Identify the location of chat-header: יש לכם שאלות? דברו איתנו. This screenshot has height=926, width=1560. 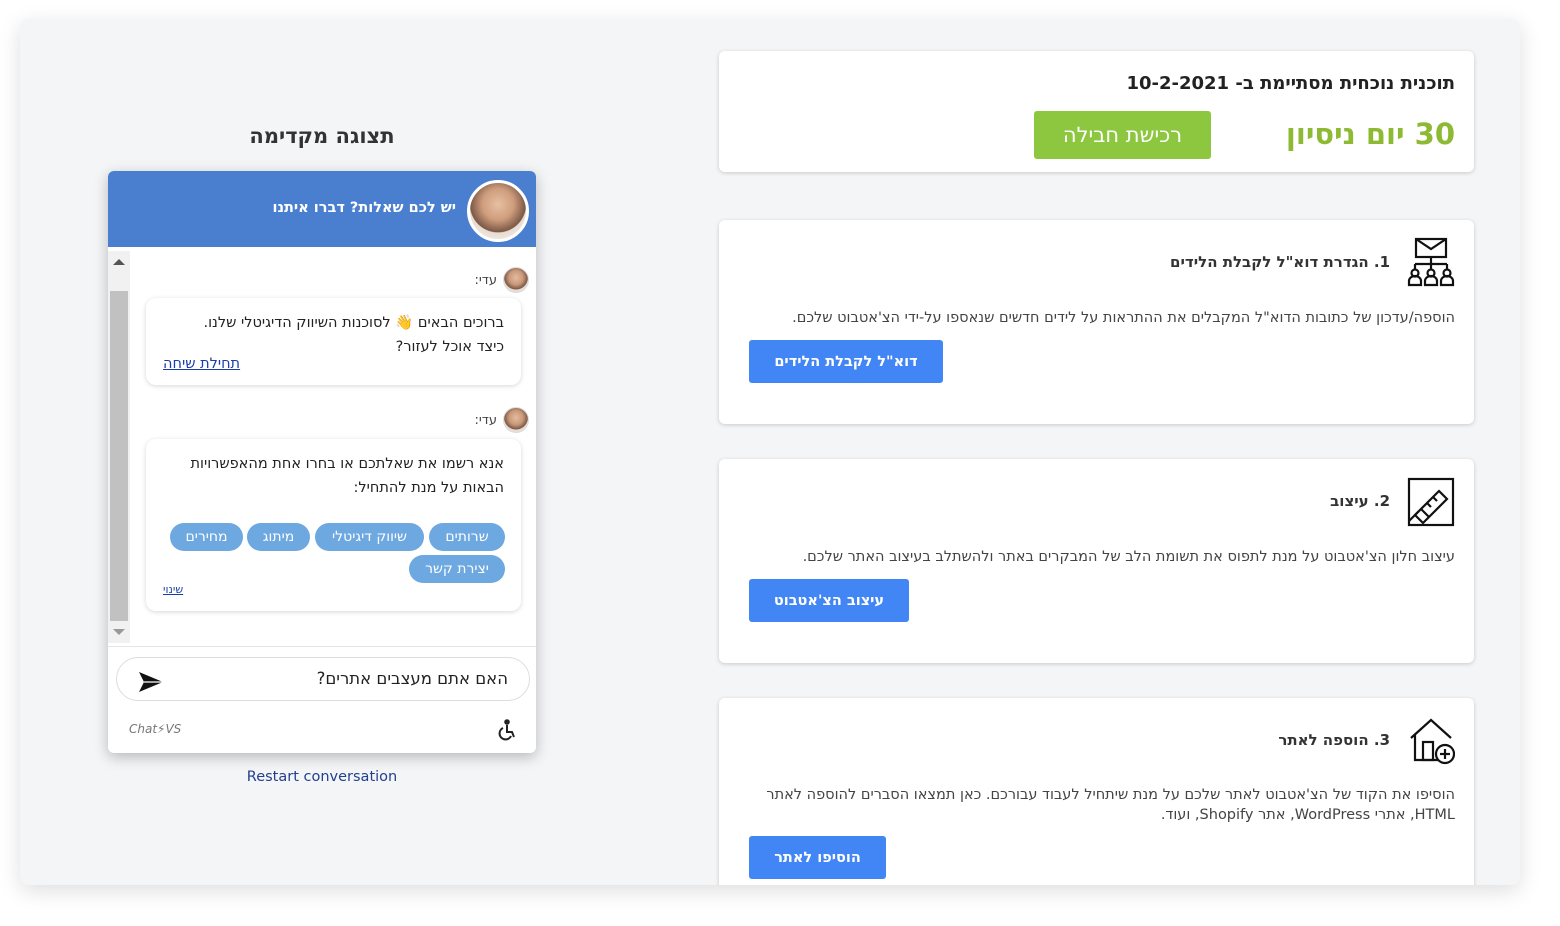
(322, 209).